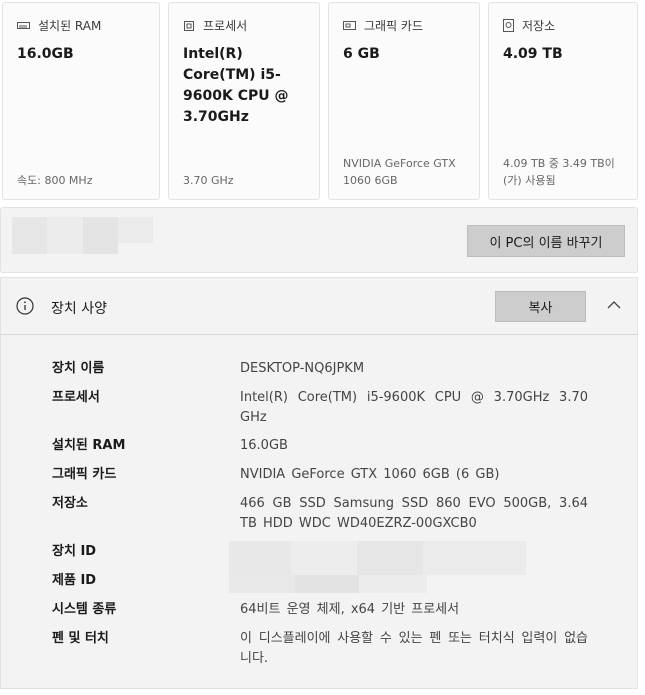  I want to click on graphics-model: NVIDIA GeForce GTX 1060 6GB, so click(399, 172).